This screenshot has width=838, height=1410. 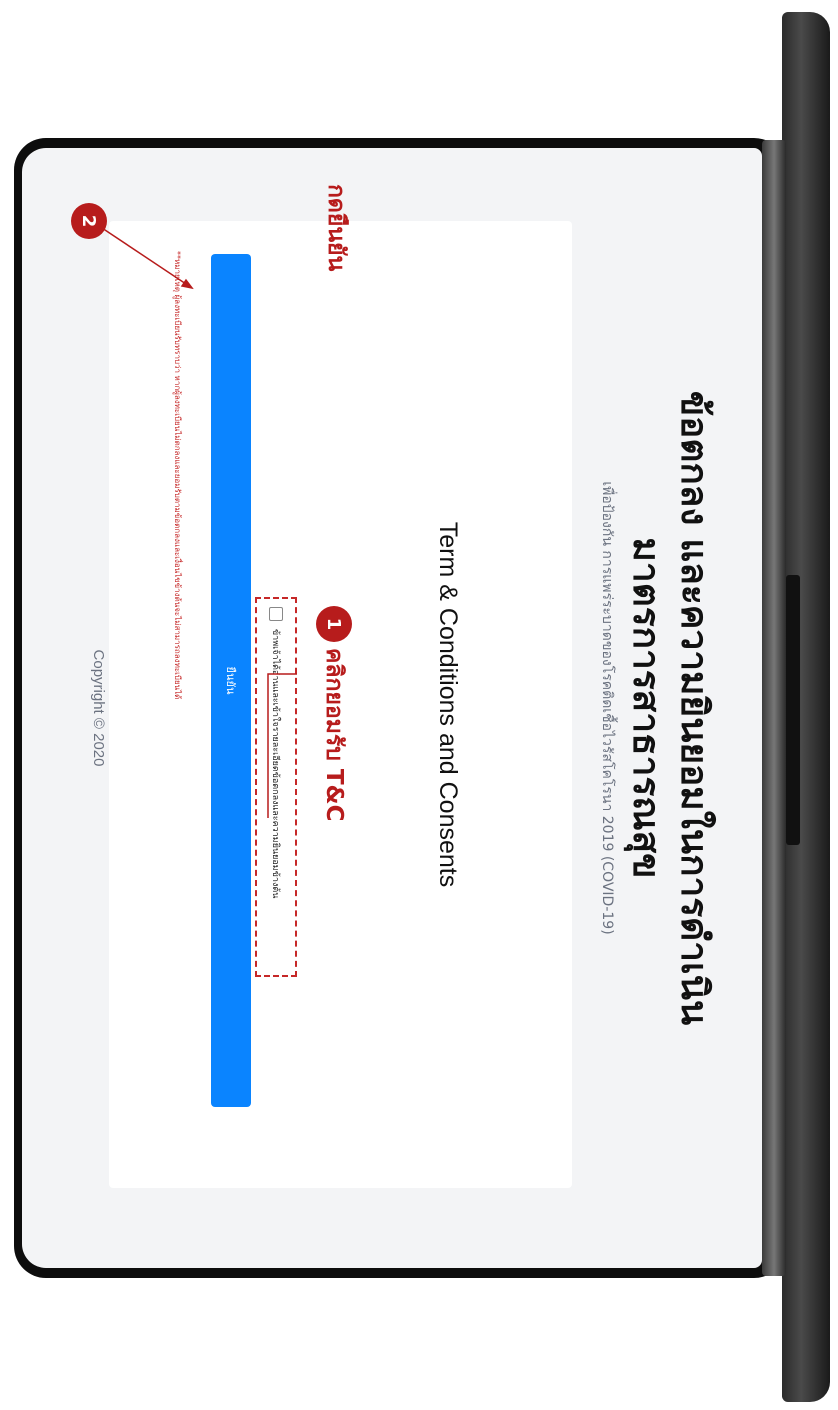 I want to click on annotation-lines, so click(x=199, y=522).